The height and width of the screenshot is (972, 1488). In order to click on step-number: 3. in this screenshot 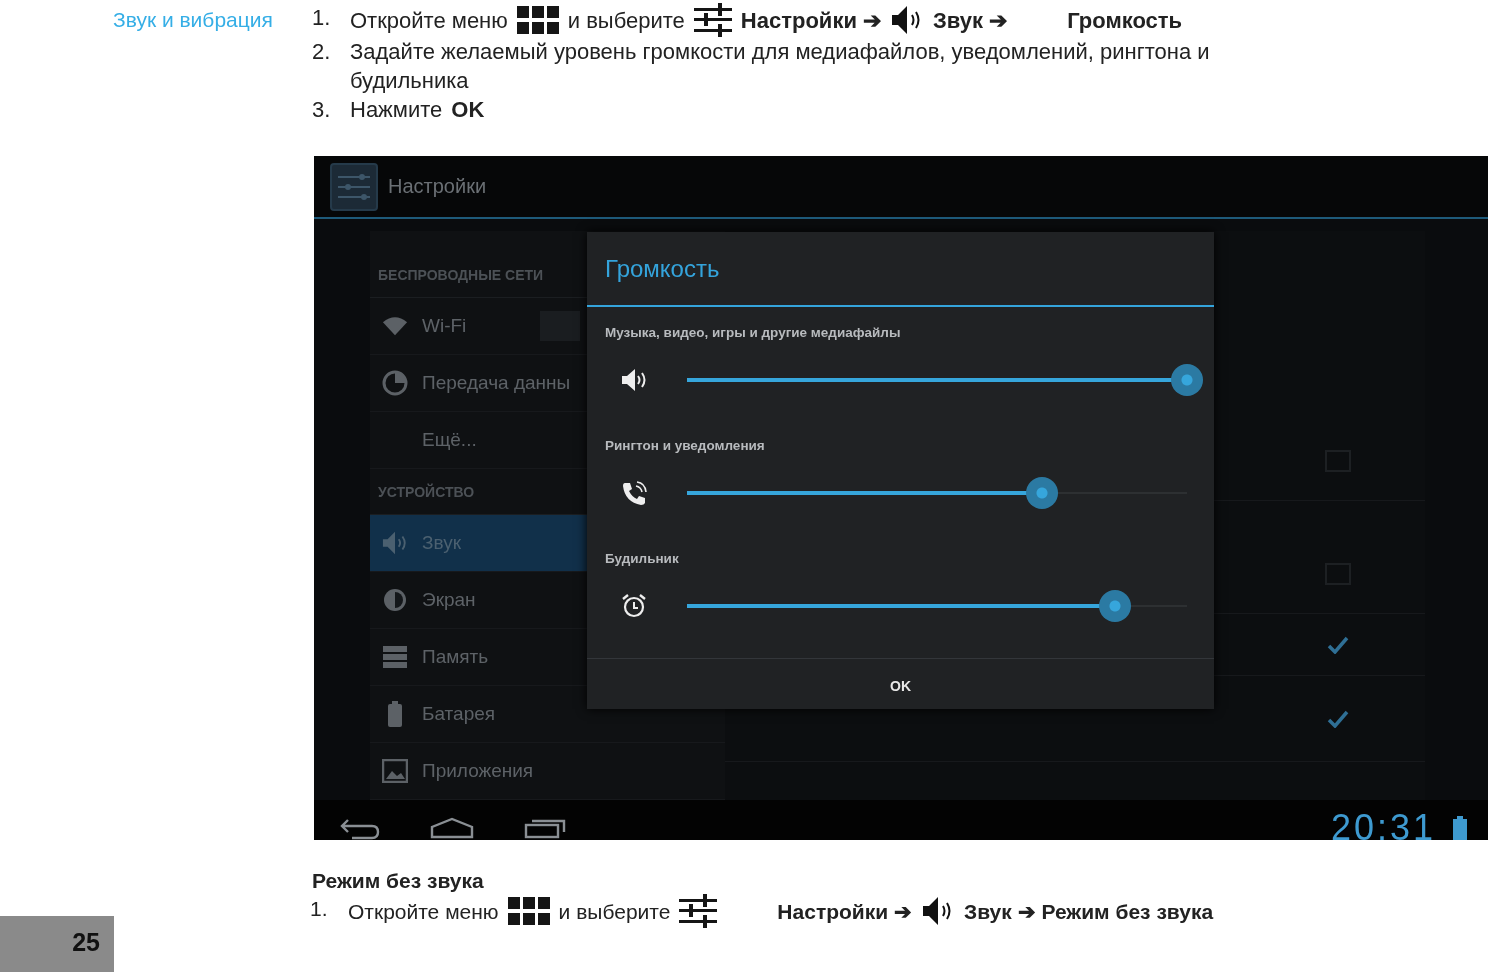, I will do `click(322, 110)`.